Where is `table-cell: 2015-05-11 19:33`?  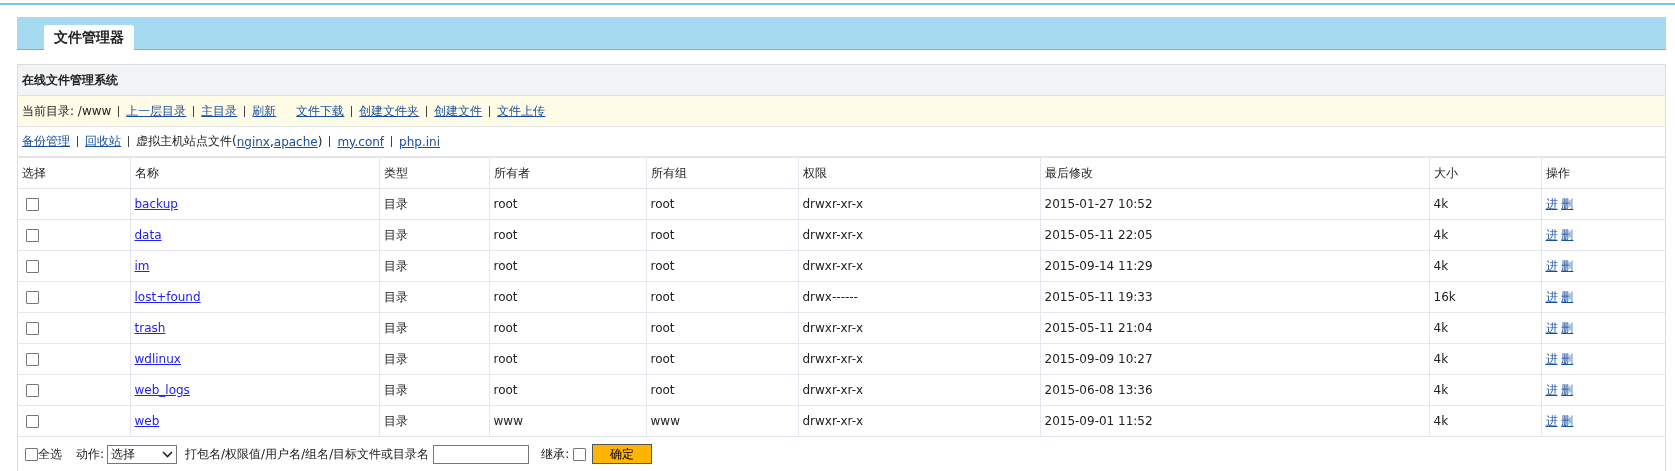
table-cell: 2015-05-11 19:33 is located at coordinates (1234, 297).